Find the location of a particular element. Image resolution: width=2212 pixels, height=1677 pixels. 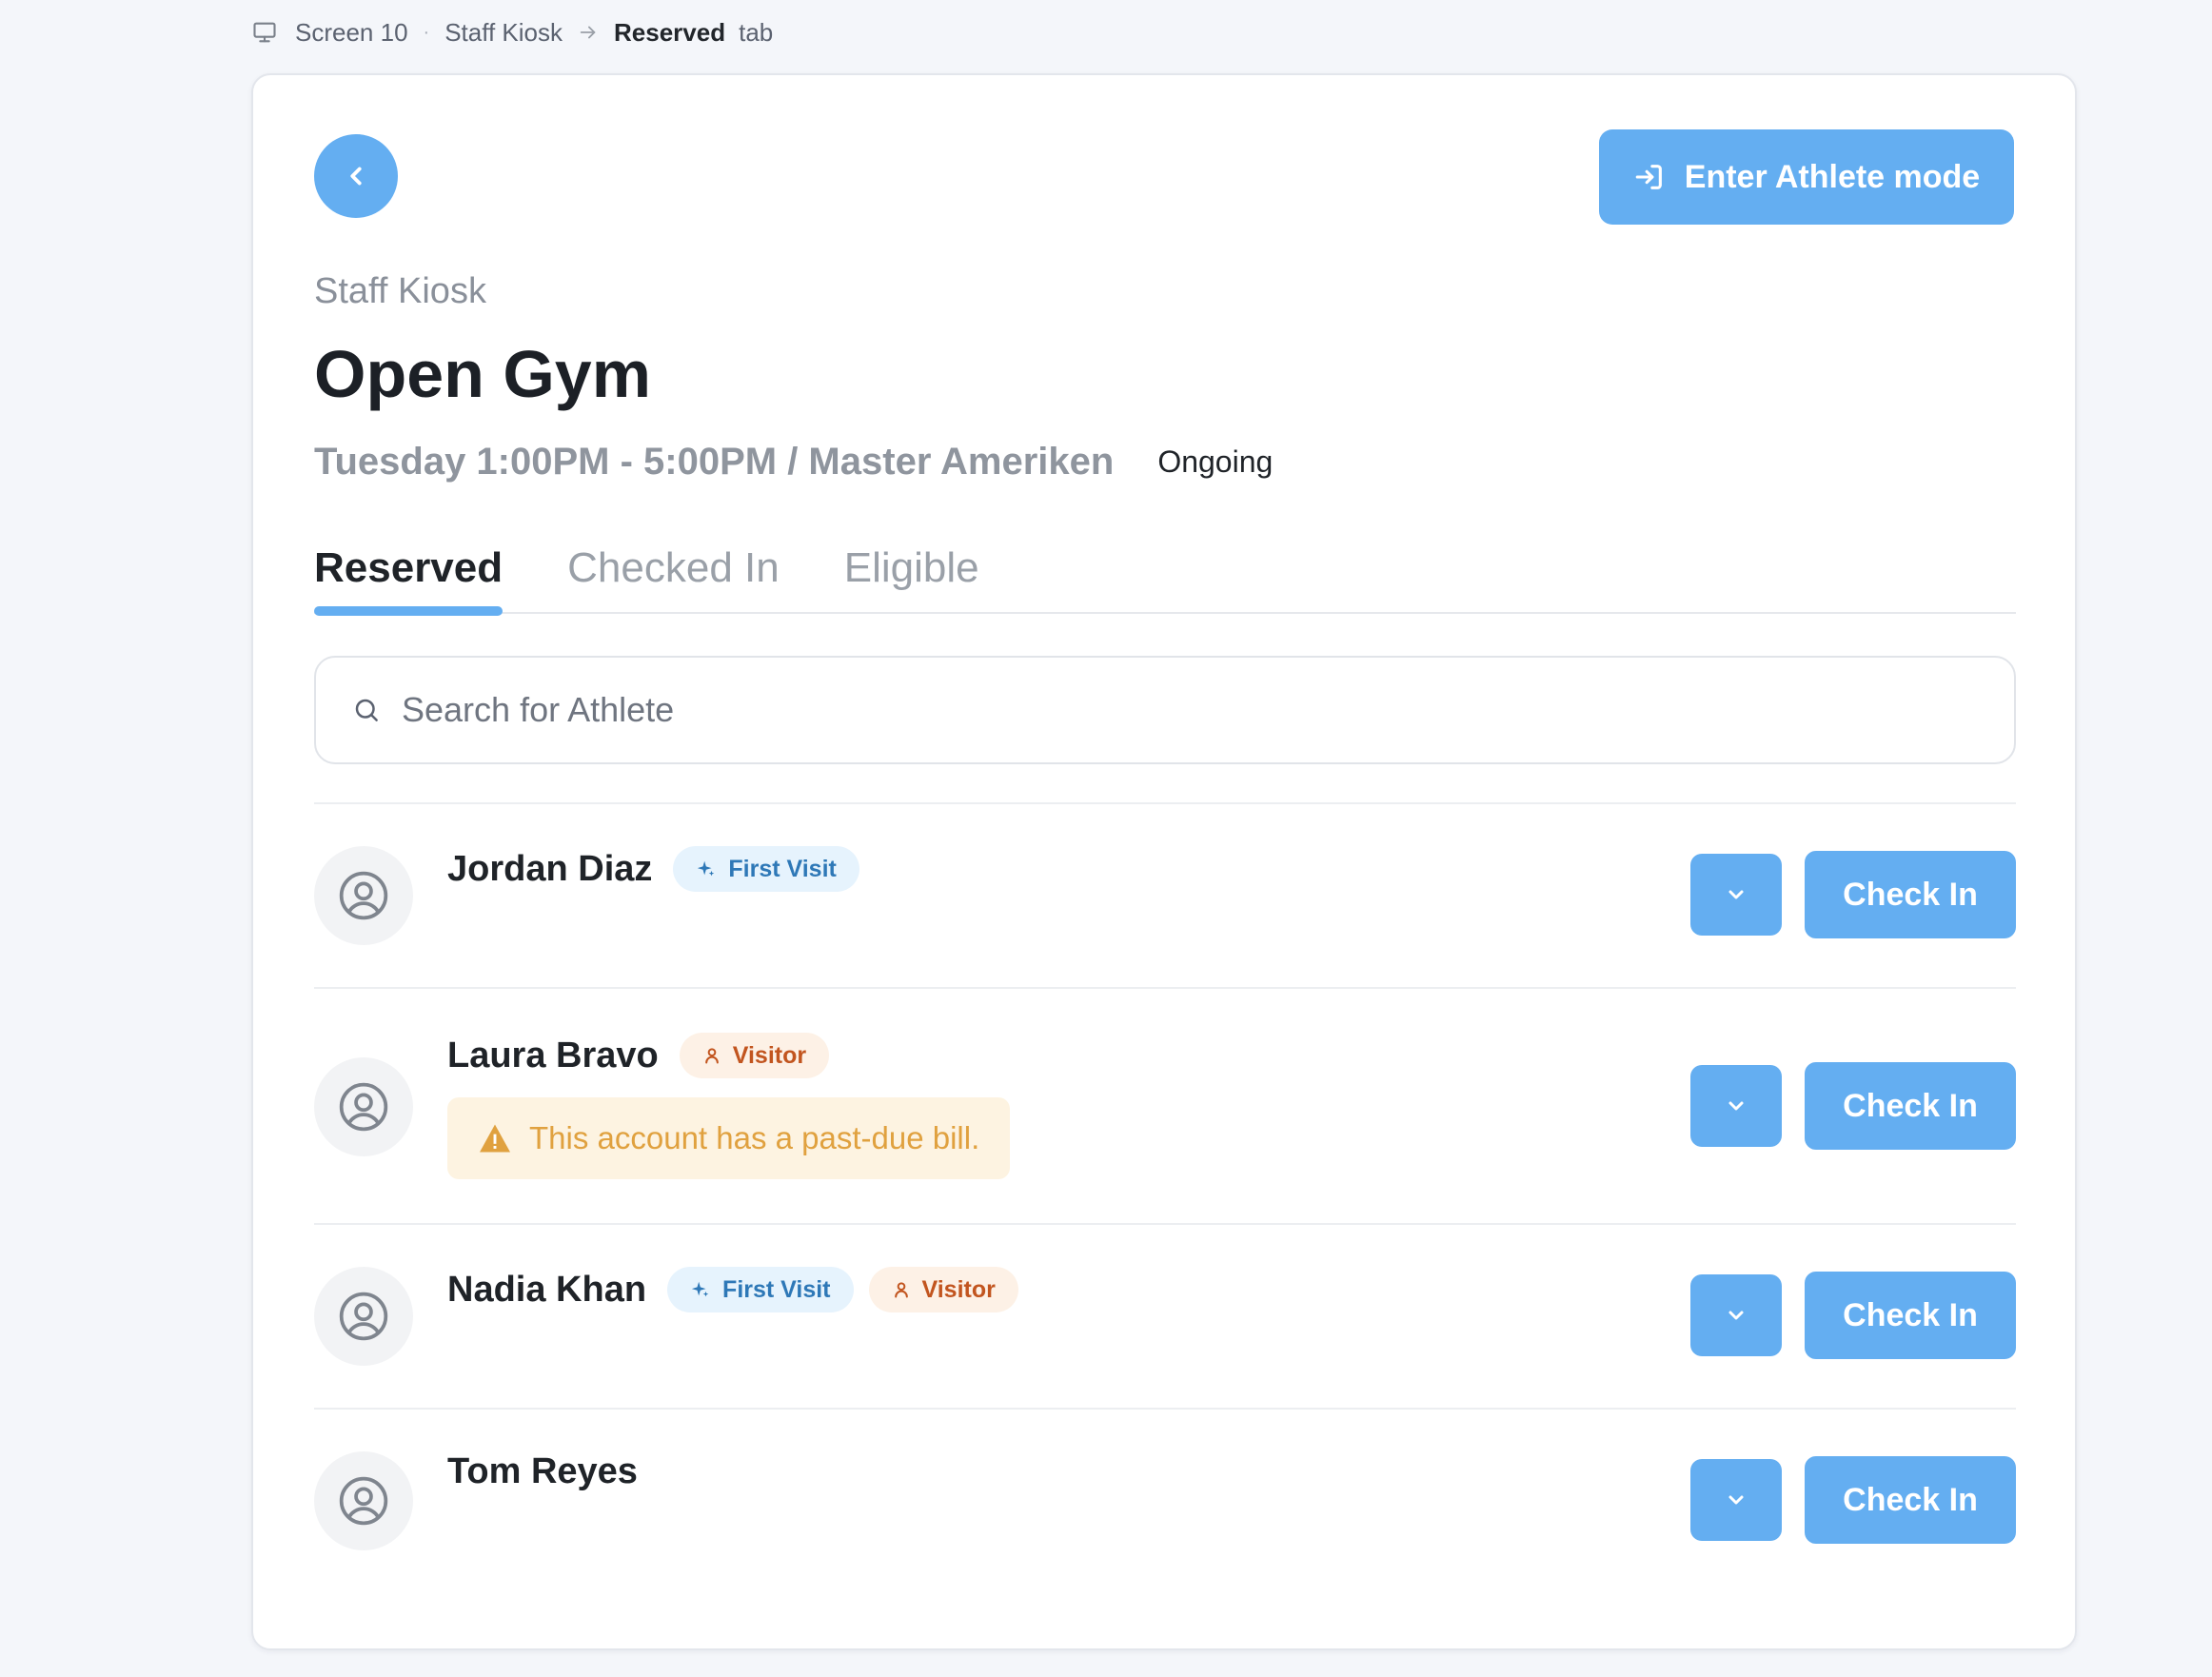

athlete-row: Nadia Khan First Visit Visitor Check In is located at coordinates (1165, 1315).